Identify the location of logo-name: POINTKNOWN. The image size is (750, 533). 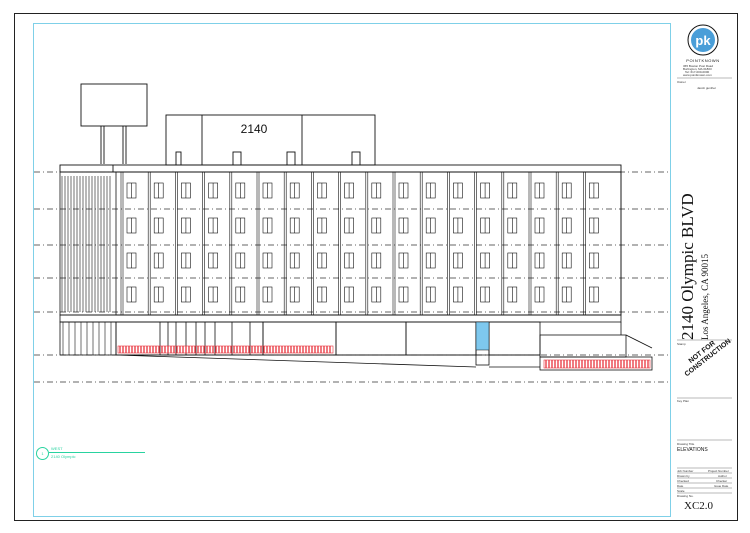
(703, 60).